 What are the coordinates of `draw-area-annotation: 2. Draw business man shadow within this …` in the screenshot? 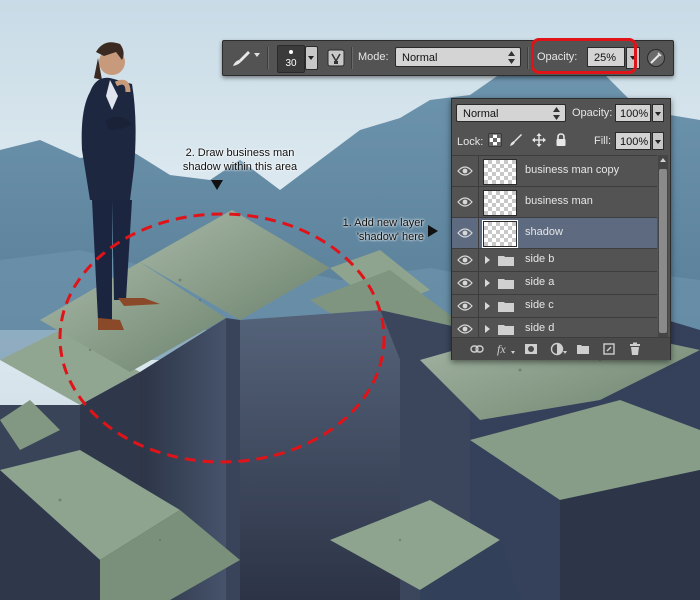 It's located at (240, 160).